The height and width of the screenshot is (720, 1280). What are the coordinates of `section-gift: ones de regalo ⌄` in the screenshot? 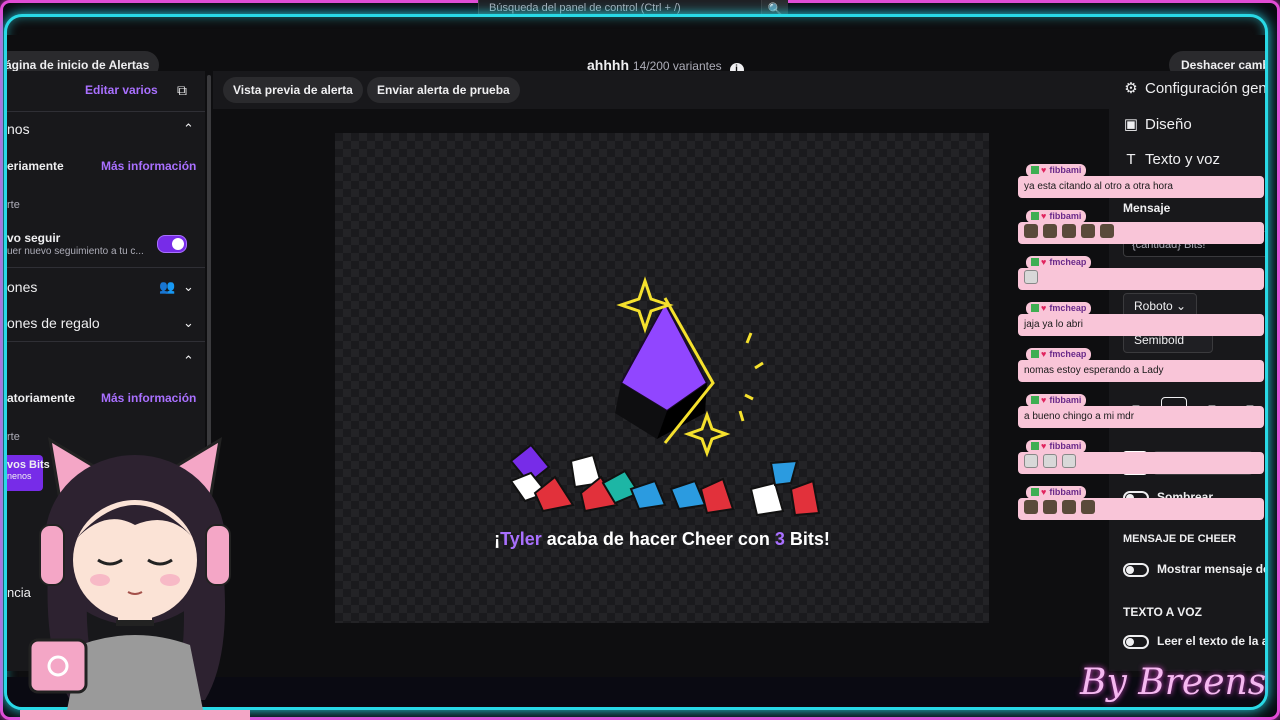 It's located at (106, 323).